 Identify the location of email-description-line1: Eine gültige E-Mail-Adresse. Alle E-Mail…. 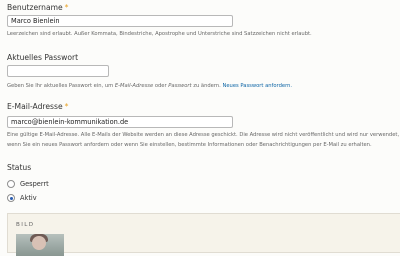
(203, 135).